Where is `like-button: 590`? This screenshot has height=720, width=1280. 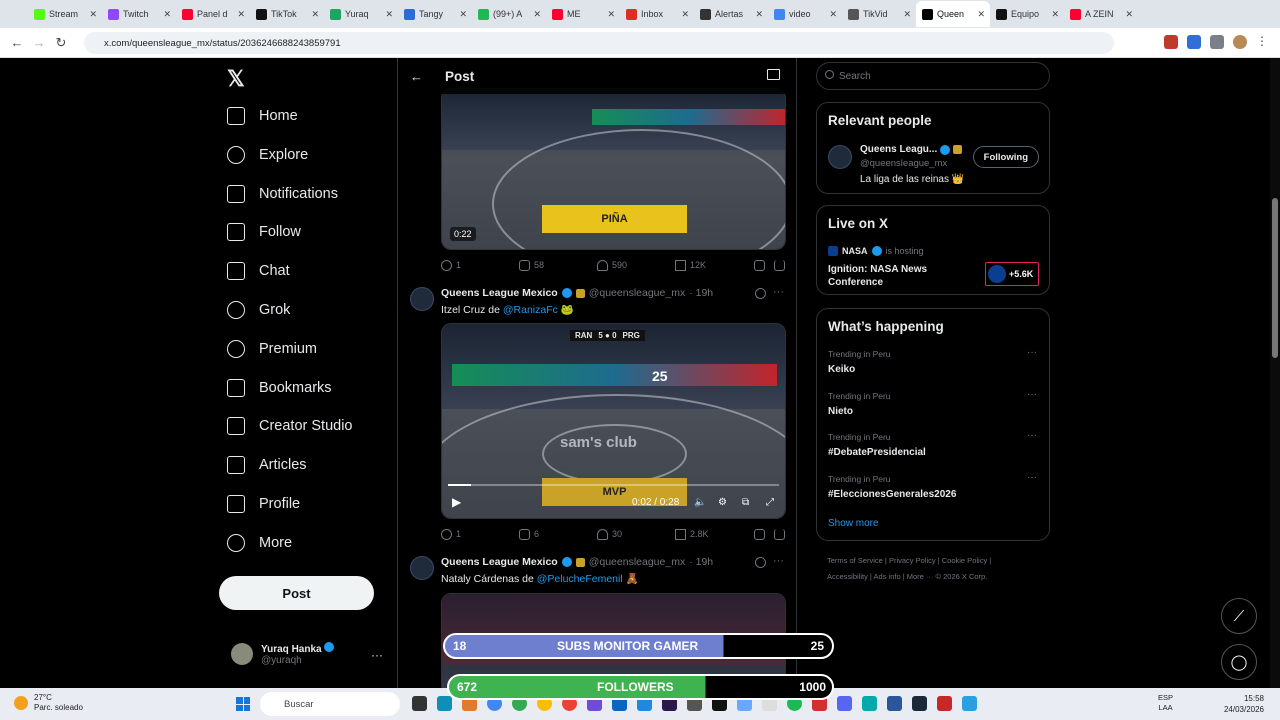 like-button: 590 is located at coordinates (612, 265).